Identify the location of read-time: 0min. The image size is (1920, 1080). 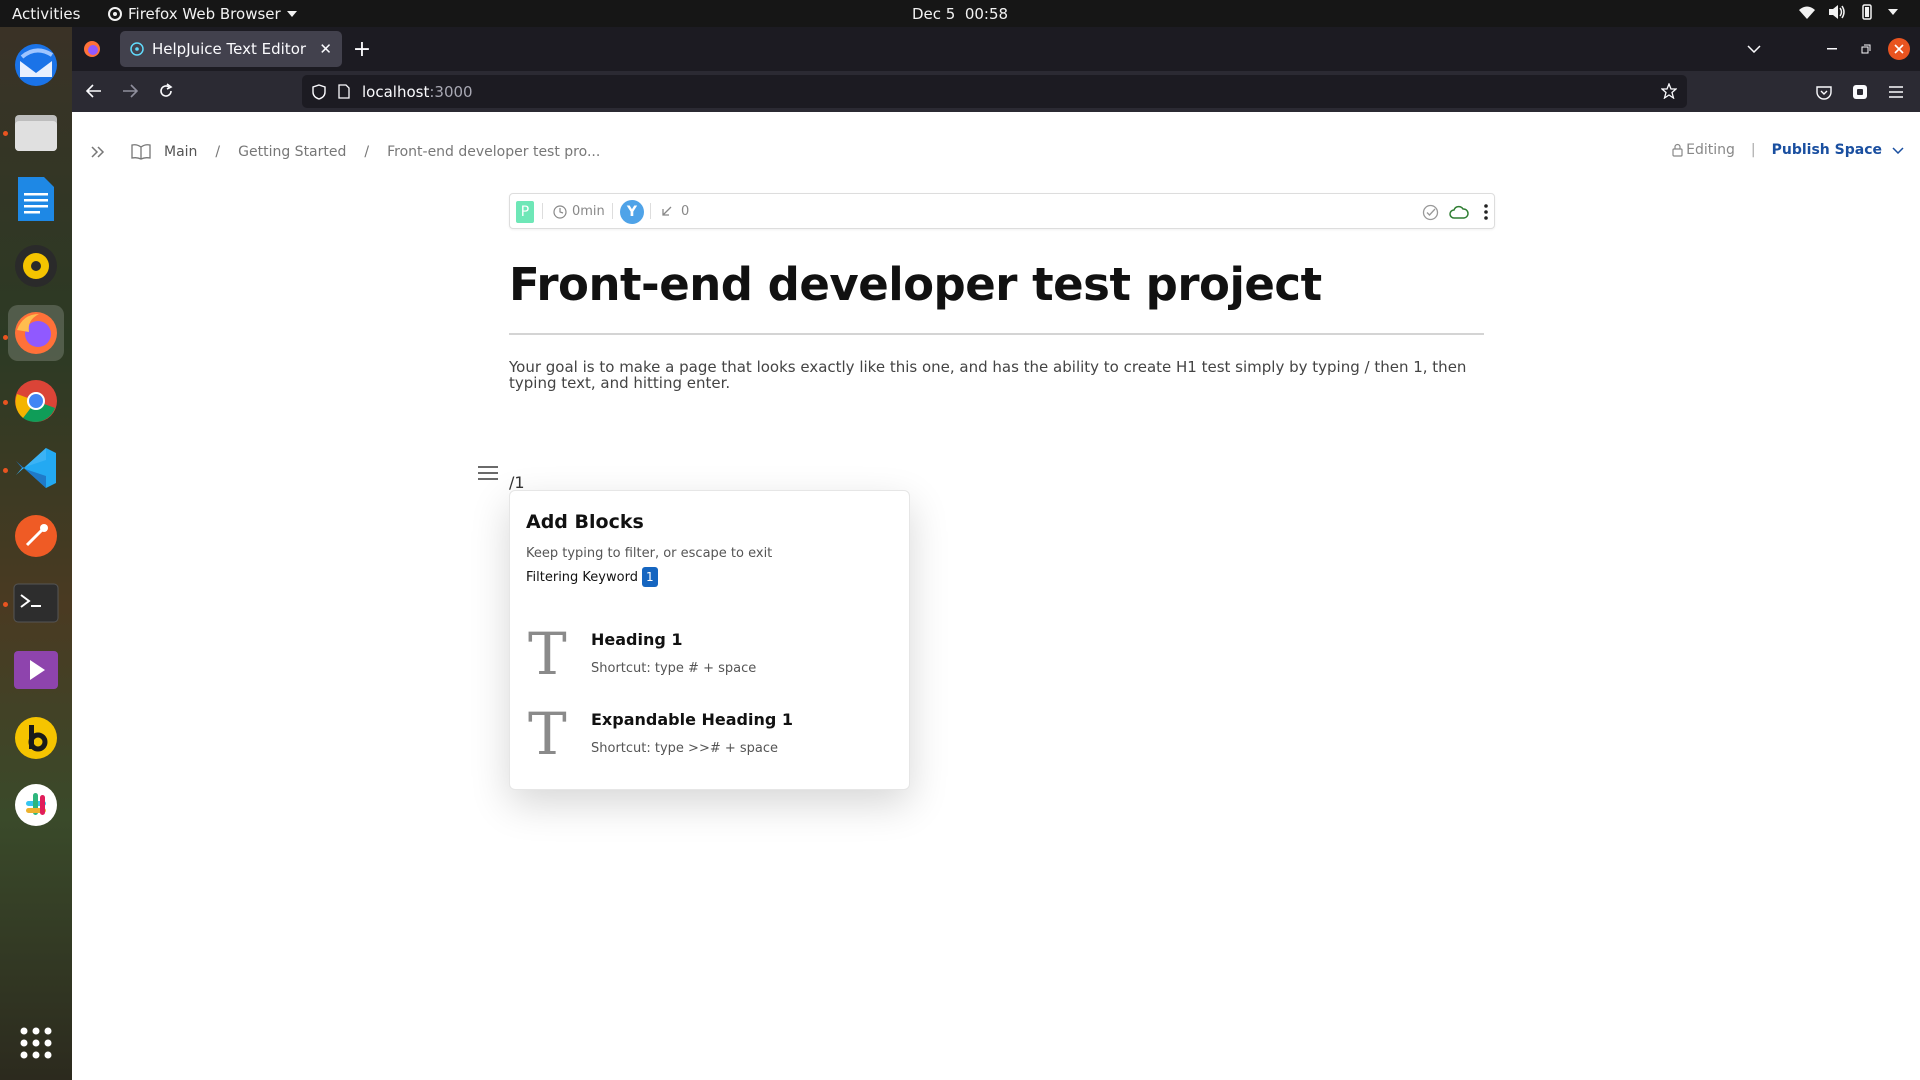
(588, 211).